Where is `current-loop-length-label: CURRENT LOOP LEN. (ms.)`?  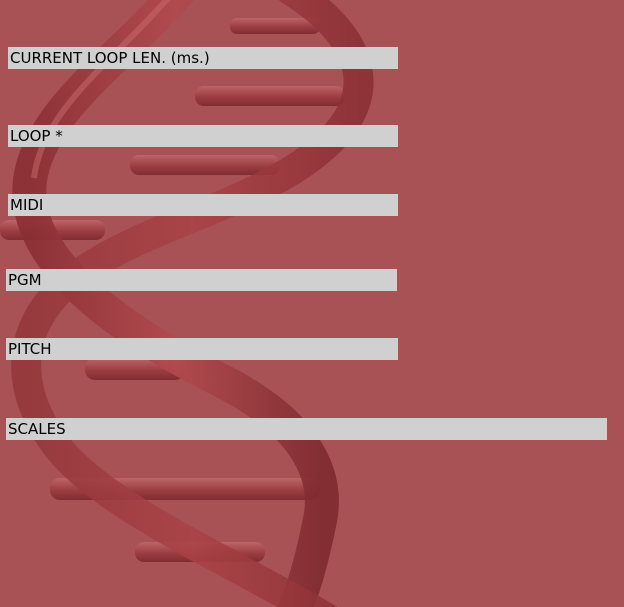 current-loop-length-label: CURRENT LOOP LEN. (ms.) is located at coordinates (110, 58).